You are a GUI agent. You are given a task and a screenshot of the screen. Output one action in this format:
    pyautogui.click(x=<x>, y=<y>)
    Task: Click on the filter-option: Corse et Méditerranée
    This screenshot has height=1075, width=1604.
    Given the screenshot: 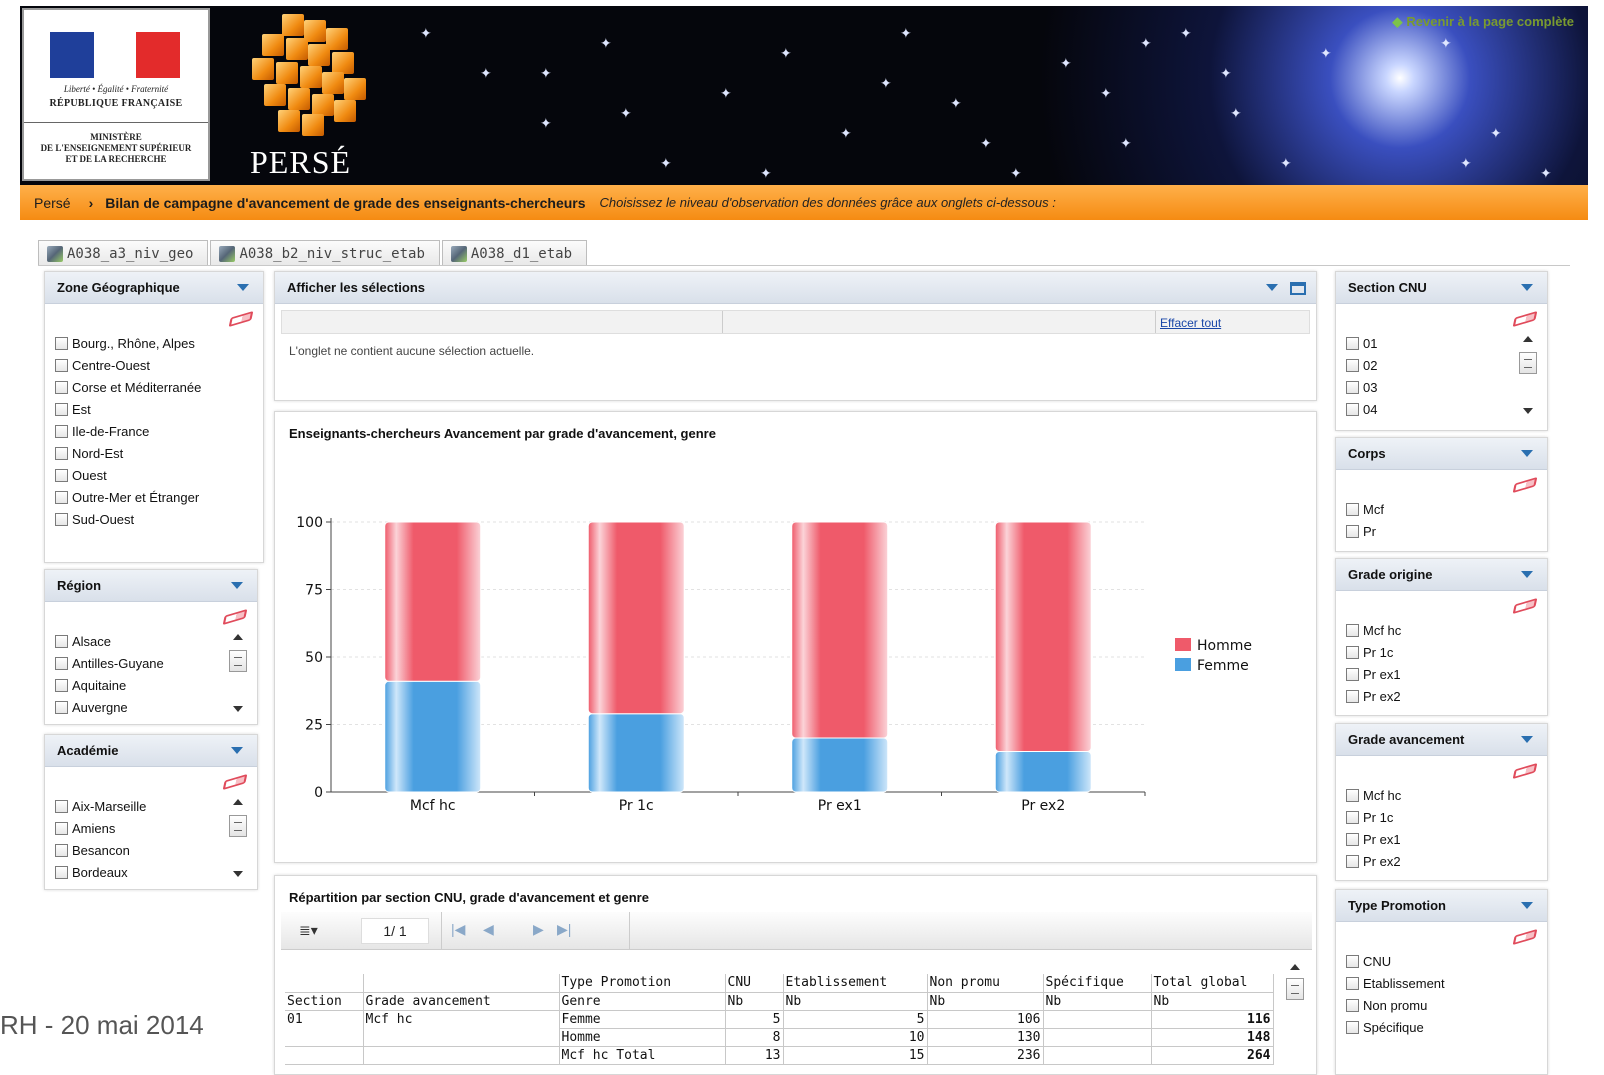 What is the action you would take?
    pyautogui.click(x=128, y=387)
    